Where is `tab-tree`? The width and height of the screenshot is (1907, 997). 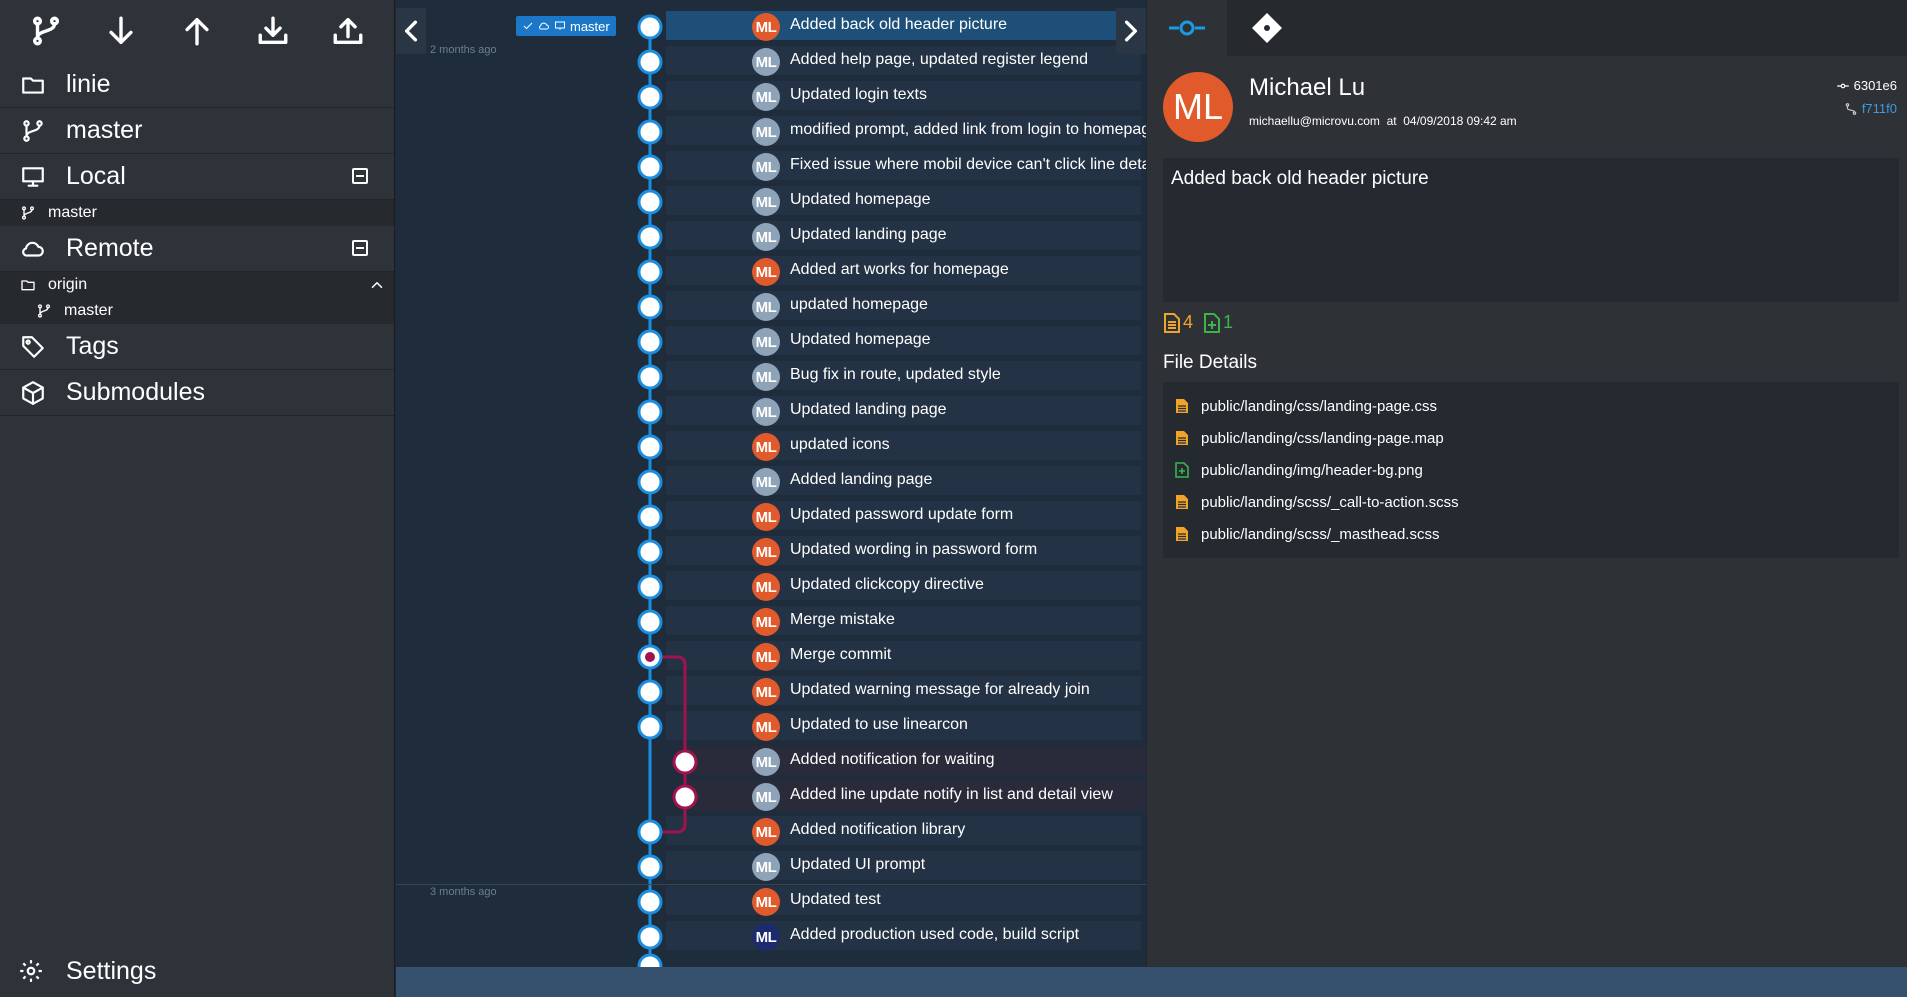
tab-tree is located at coordinates (1267, 28).